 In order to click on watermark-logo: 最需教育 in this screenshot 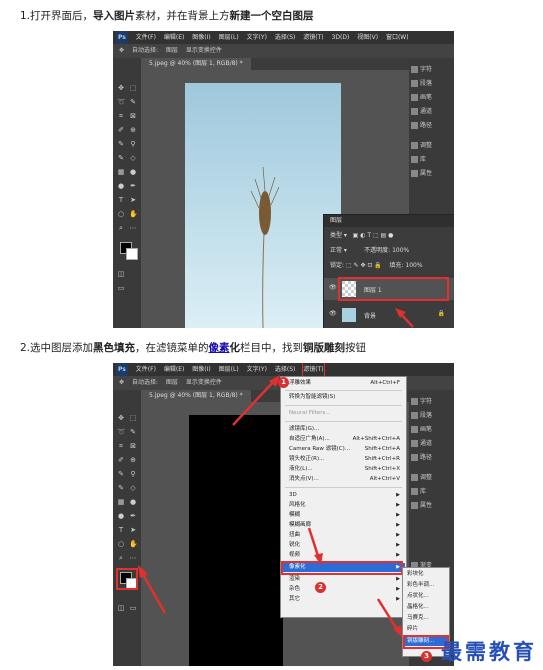, I will do `click(489, 651)`.